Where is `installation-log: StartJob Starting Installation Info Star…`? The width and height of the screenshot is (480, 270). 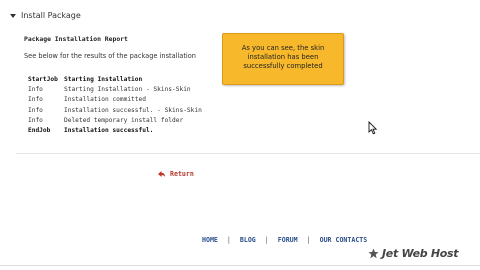
installation-log: StartJob Starting Installation Info Star… is located at coordinates (115, 106).